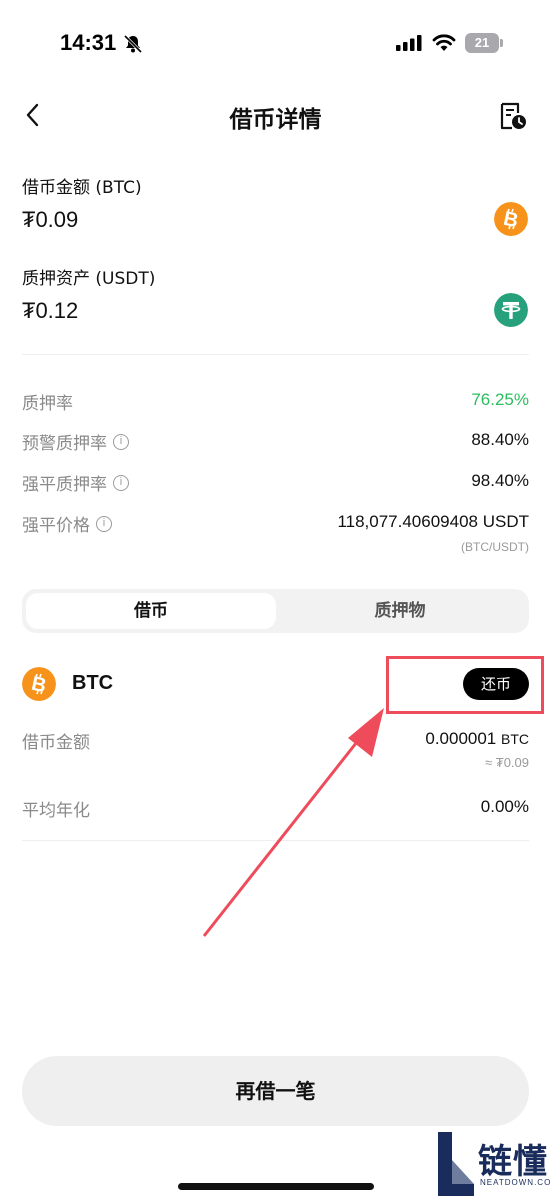  Describe the element at coordinates (500, 399) in the screenshot. I see `stat-value-collateral-ratio: 76.25%` at that location.